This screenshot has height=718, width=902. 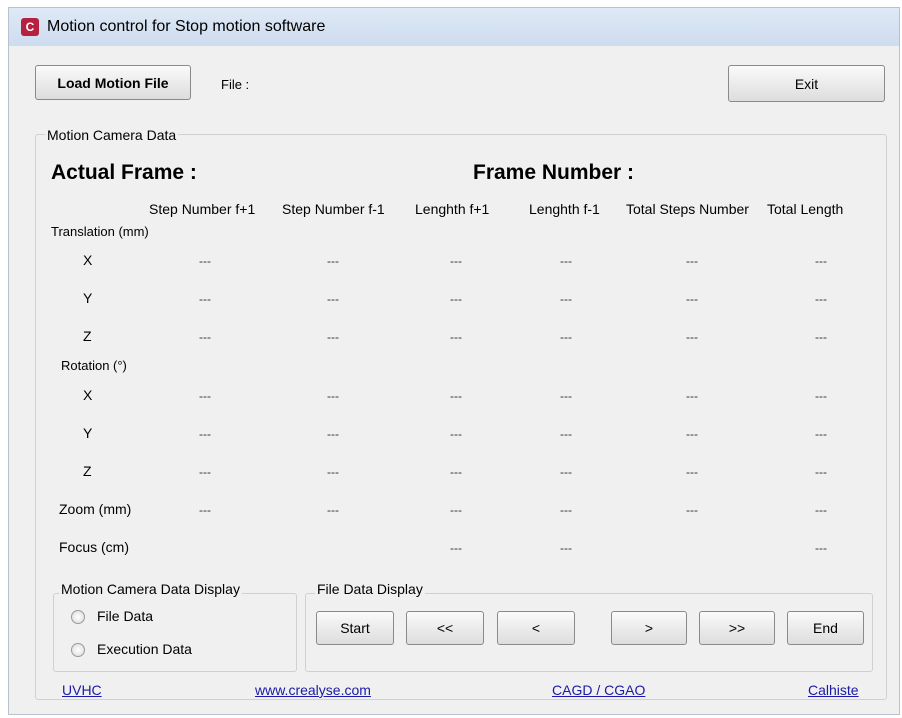 I want to click on start-button: Start, so click(x=355, y=628).